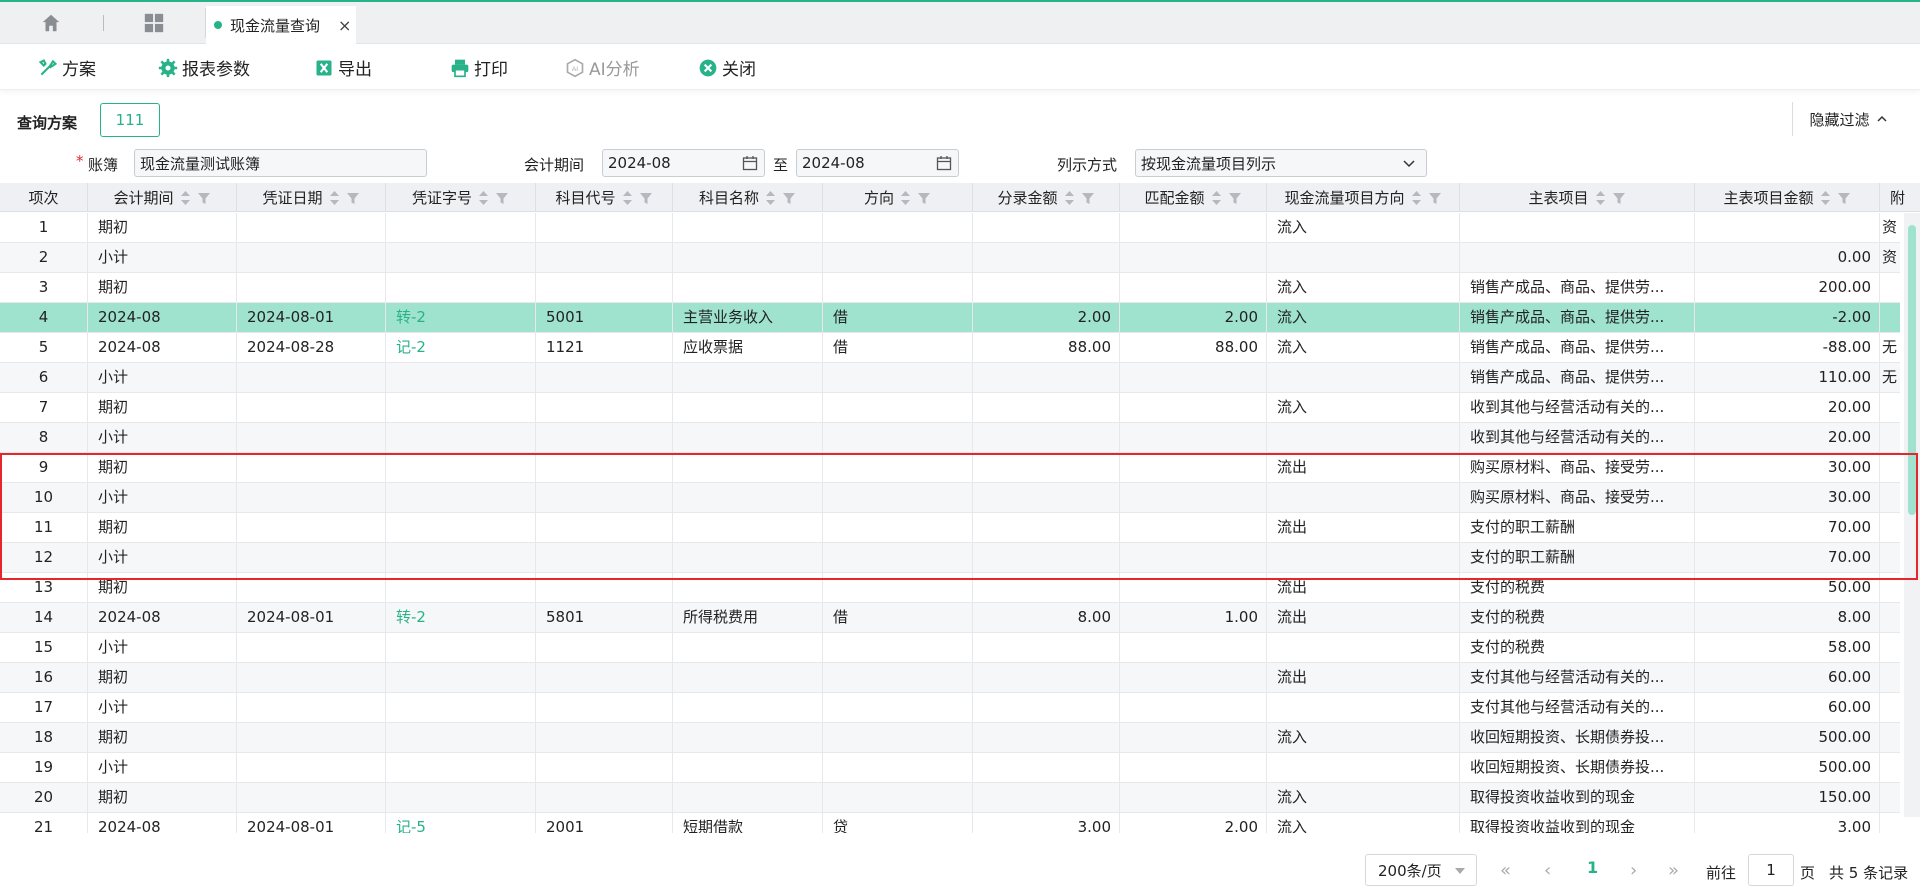  Describe the element at coordinates (950, 408) in the screenshot. I see `table-row: 7 期初 流入 收到其他与经营活动有关的... 20.00` at that location.